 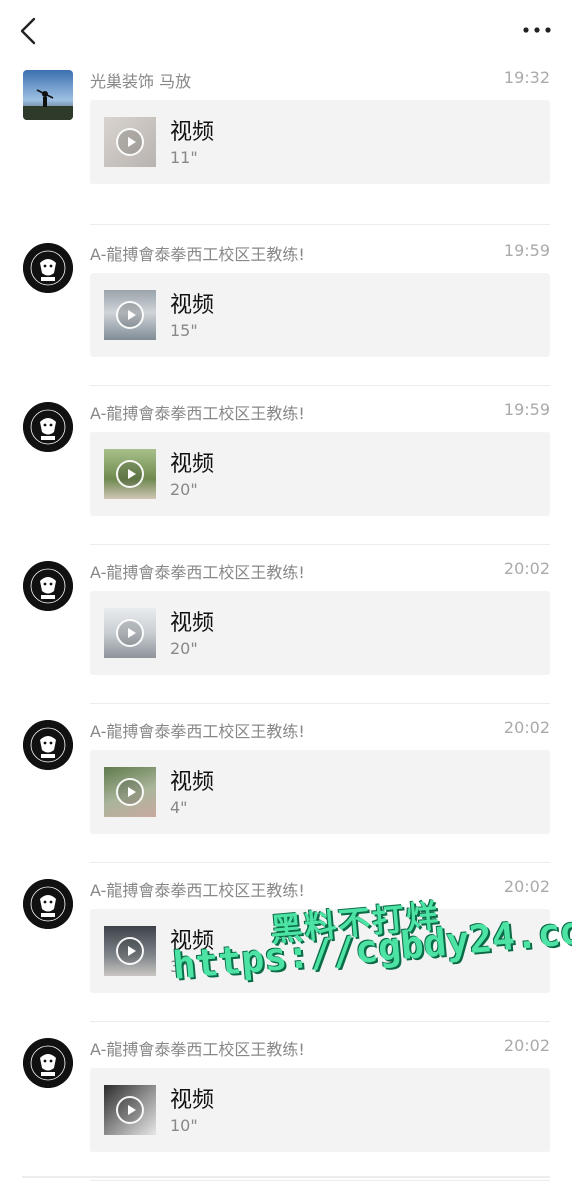 I want to click on video-message-card: 视频 10", so click(x=320, y=1110).